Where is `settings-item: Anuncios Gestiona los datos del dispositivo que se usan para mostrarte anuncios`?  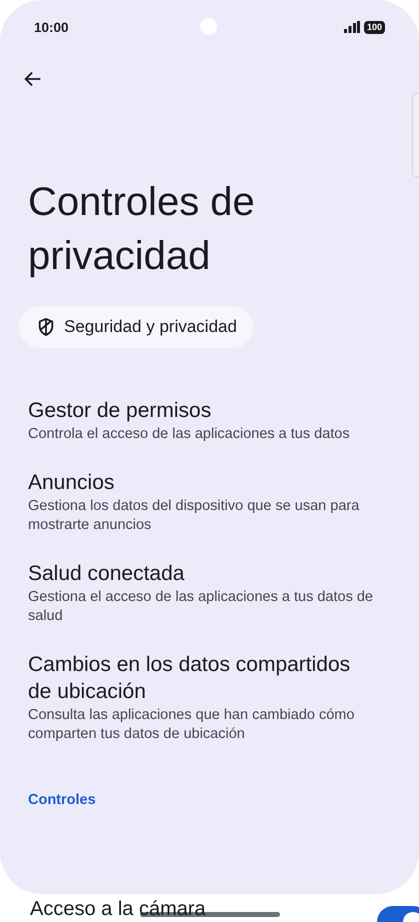
settings-item: Anuncios Gestiona los datos del dispositivo que se usan para mostrarte anuncios is located at coordinates (200, 502).